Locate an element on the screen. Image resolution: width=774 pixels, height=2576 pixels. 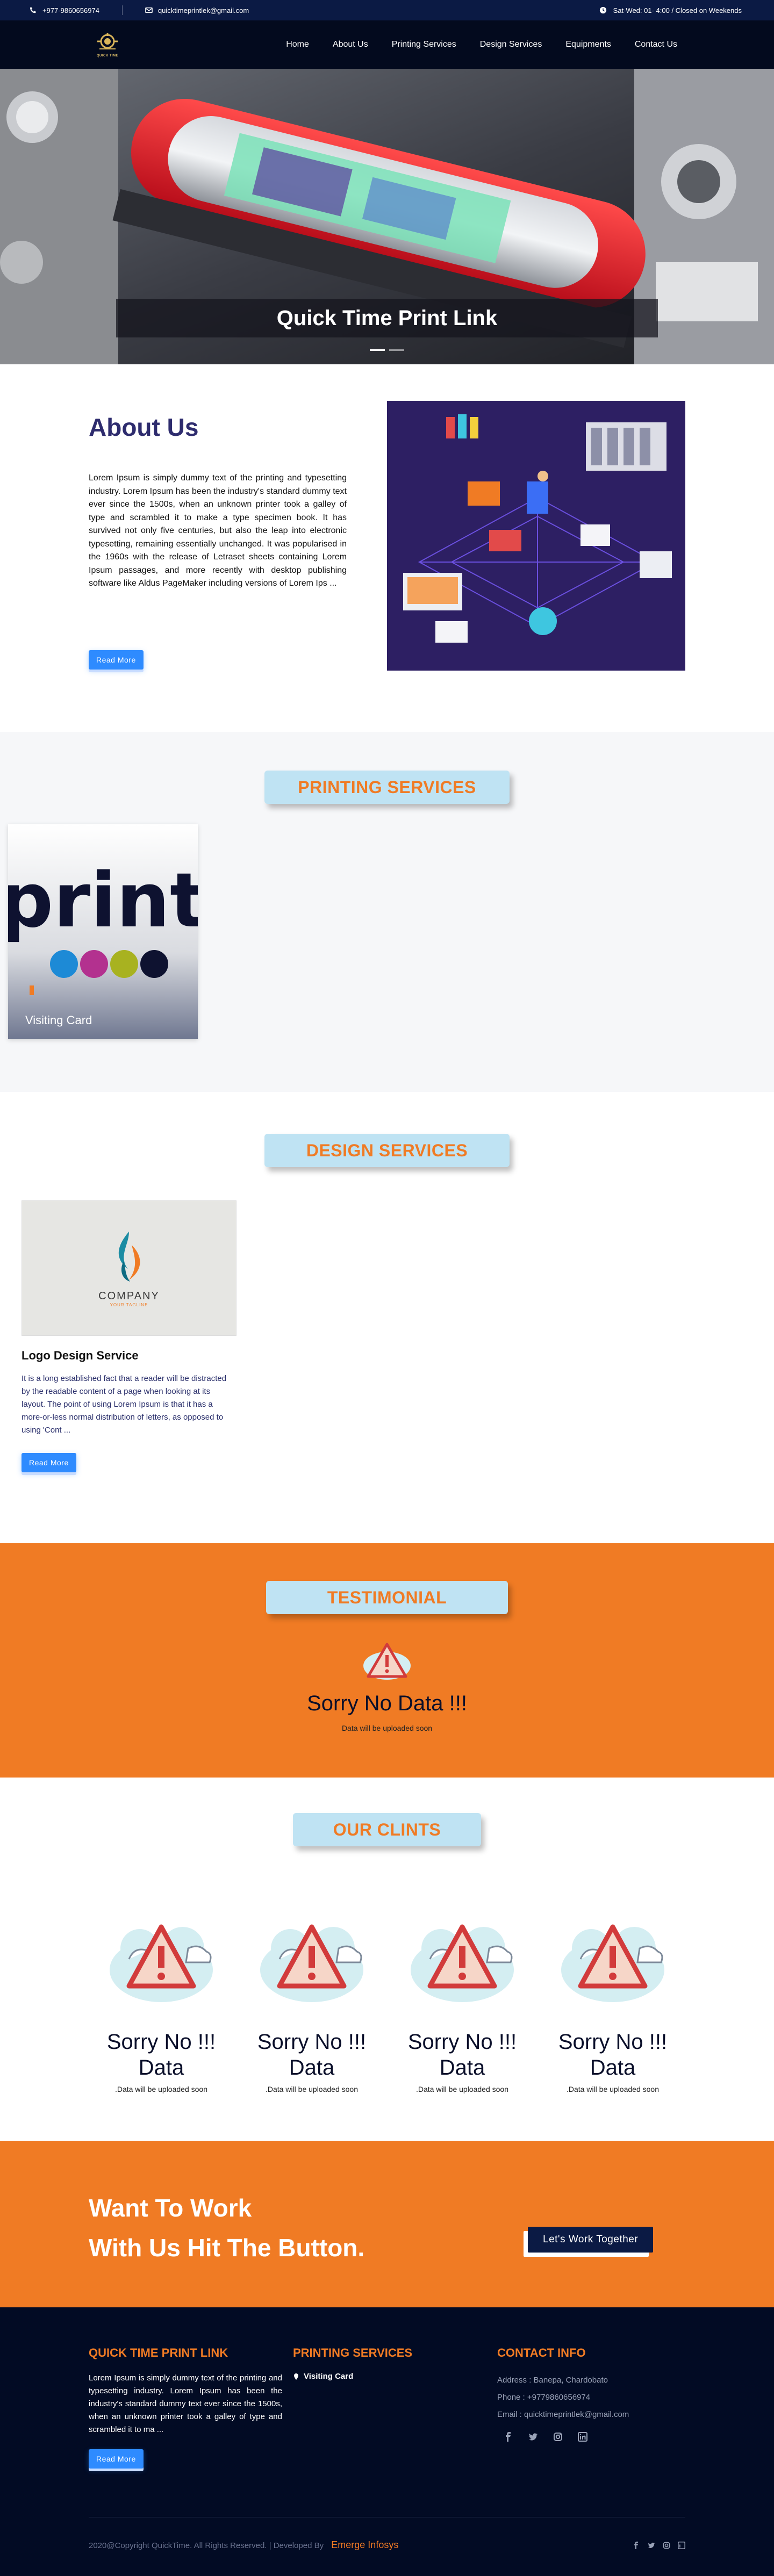
phone-contact: +977-9860656974 is located at coordinates (64, 10).